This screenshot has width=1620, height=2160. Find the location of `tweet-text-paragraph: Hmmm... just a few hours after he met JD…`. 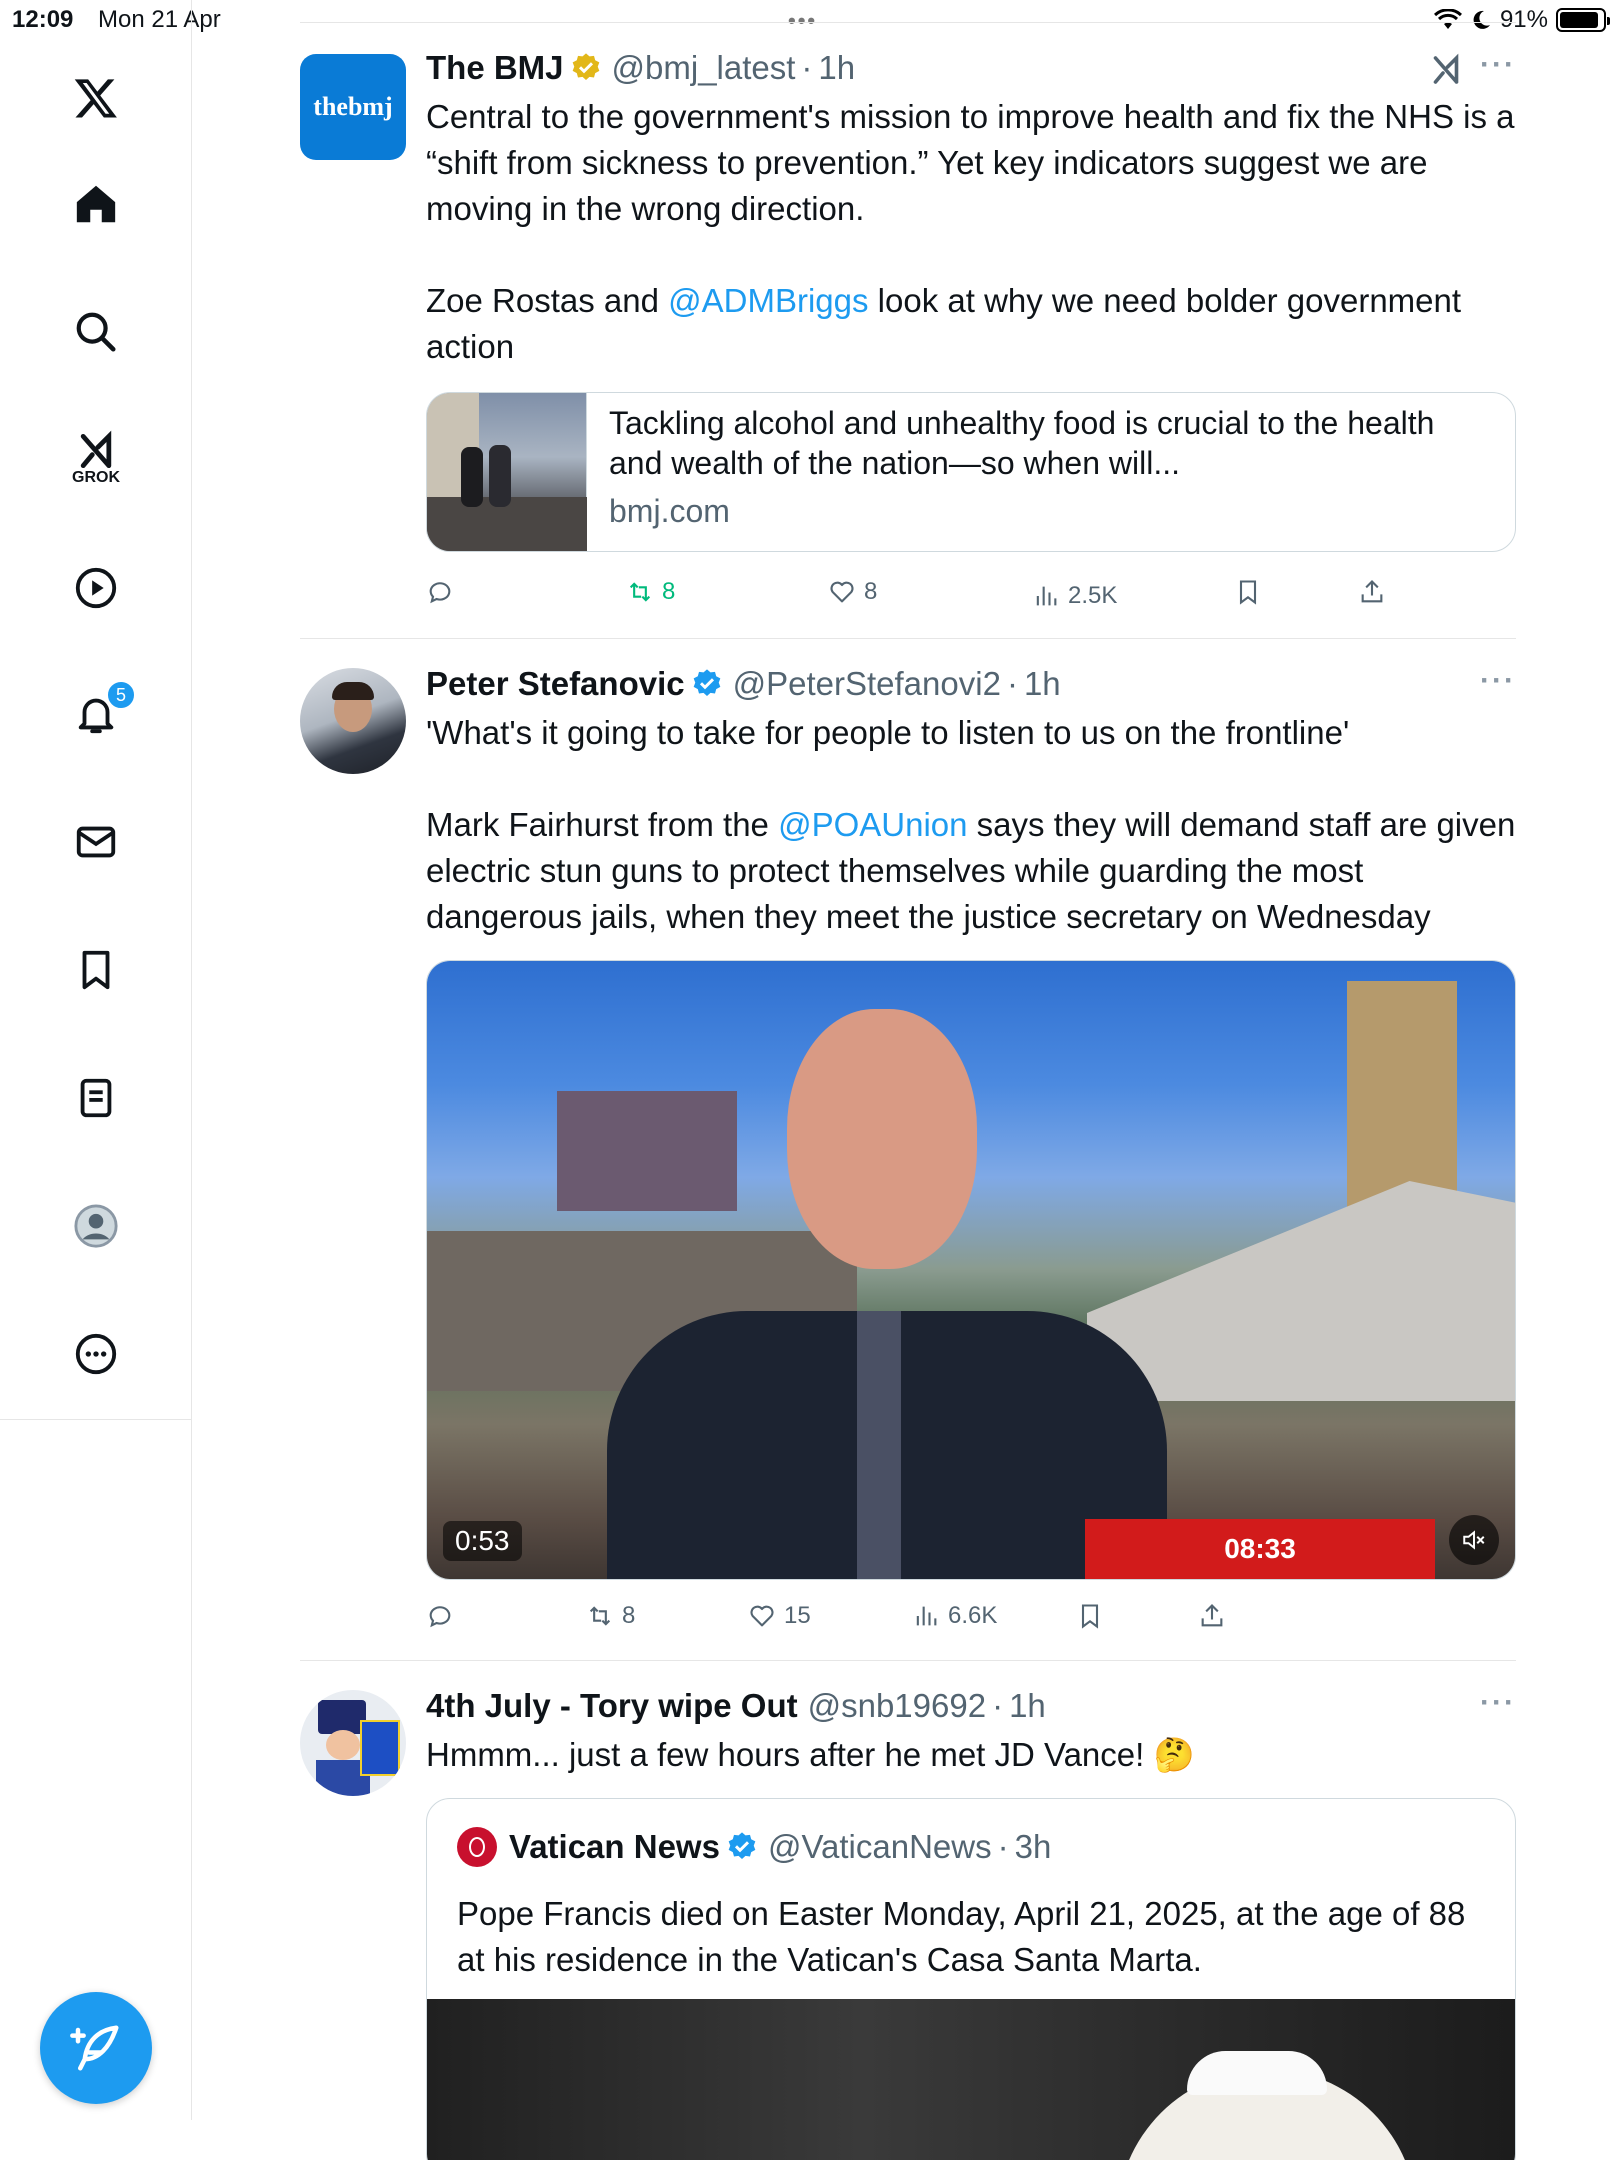

tweet-text-paragraph: Hmmm... just a few hours after he met JD… is located at coordinates (810, 1754).